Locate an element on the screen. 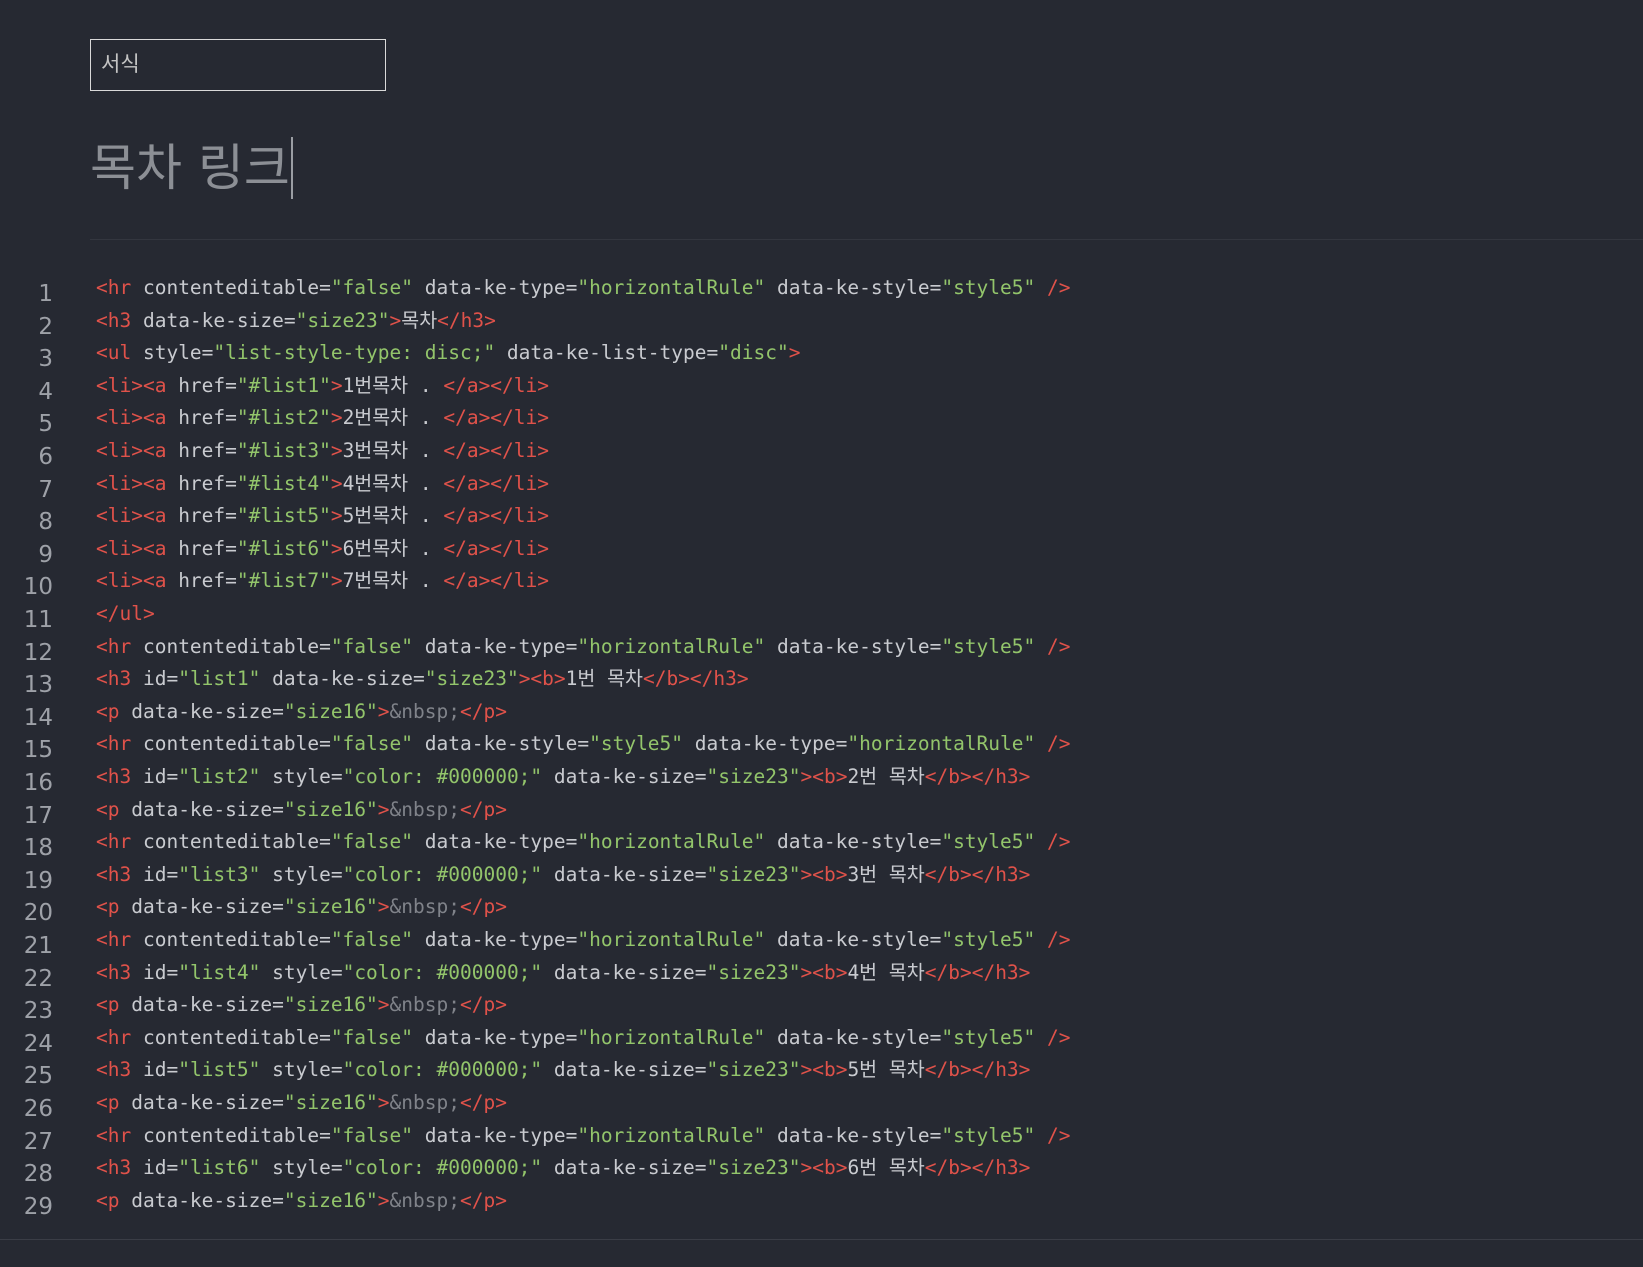  post-title-text: 목차 링크 is located at coordinates (190, 168).